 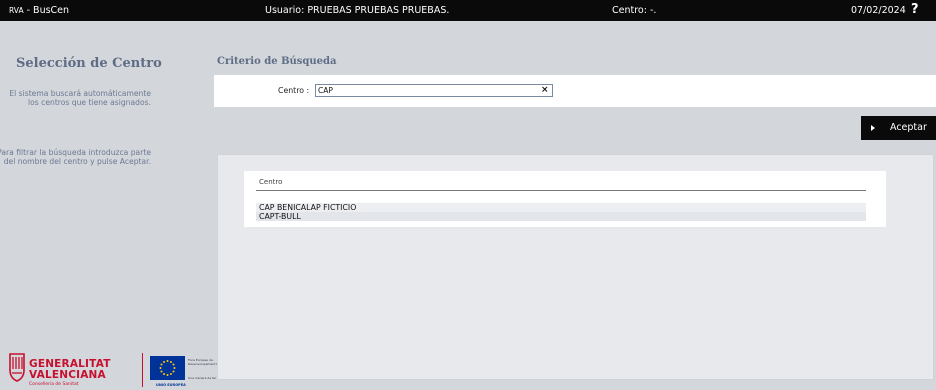 What do you see at coordinates (908, 127) in the screenshot?
I see `accept-button-label: Aceptar` at bounding box center [908, 127].